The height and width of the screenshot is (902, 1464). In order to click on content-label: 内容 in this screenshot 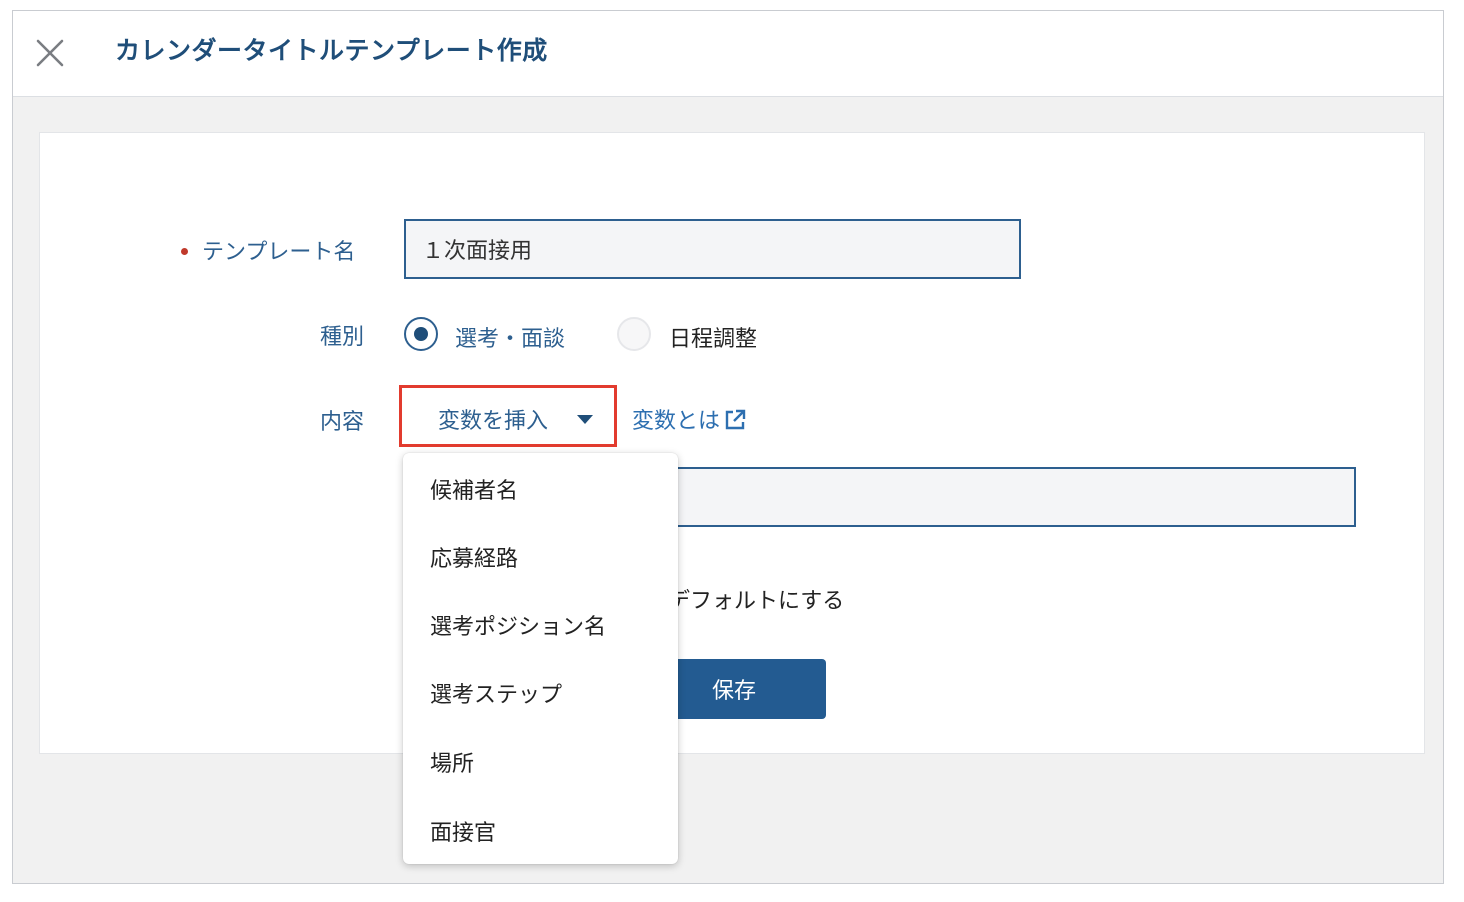, I will do `click(342, 422)`.